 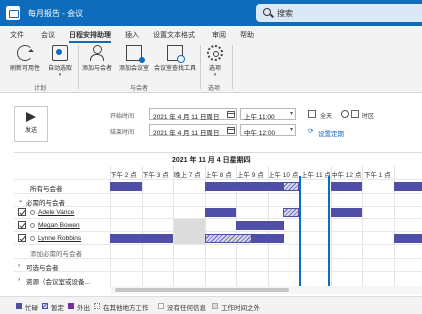 I want to click on outside-working-hours, so click(x=189, y=231).